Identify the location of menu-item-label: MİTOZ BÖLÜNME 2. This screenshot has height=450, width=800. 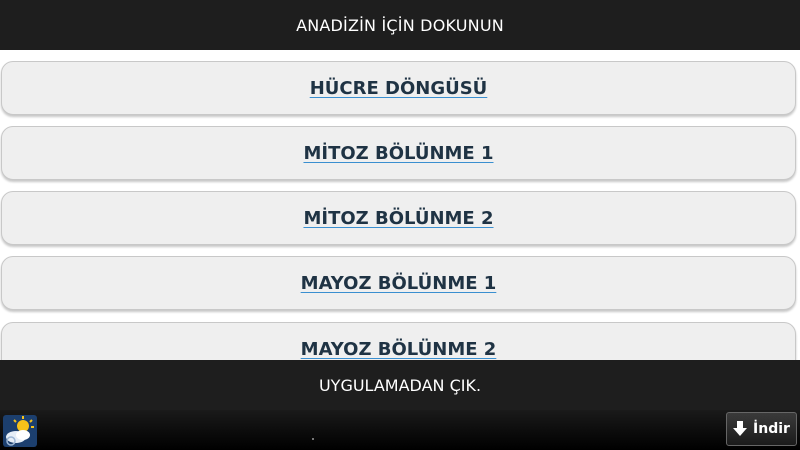
(398, 218).